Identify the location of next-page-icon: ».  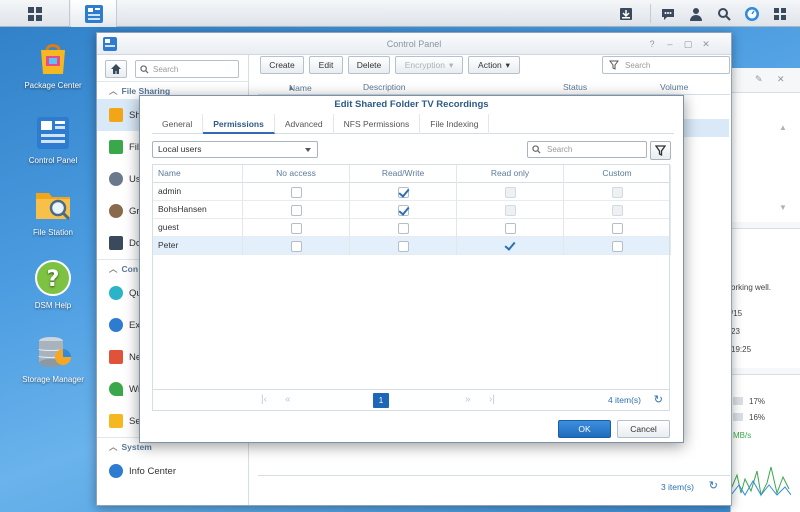
(468, 399).